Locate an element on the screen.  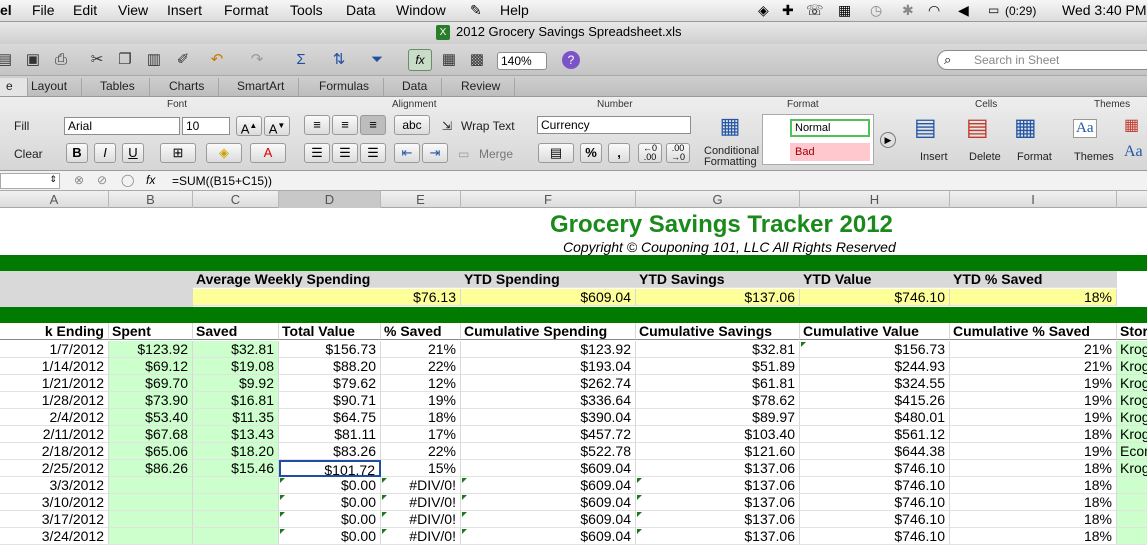
table-header: Cumulative Value is located at coordinates (875, 331).